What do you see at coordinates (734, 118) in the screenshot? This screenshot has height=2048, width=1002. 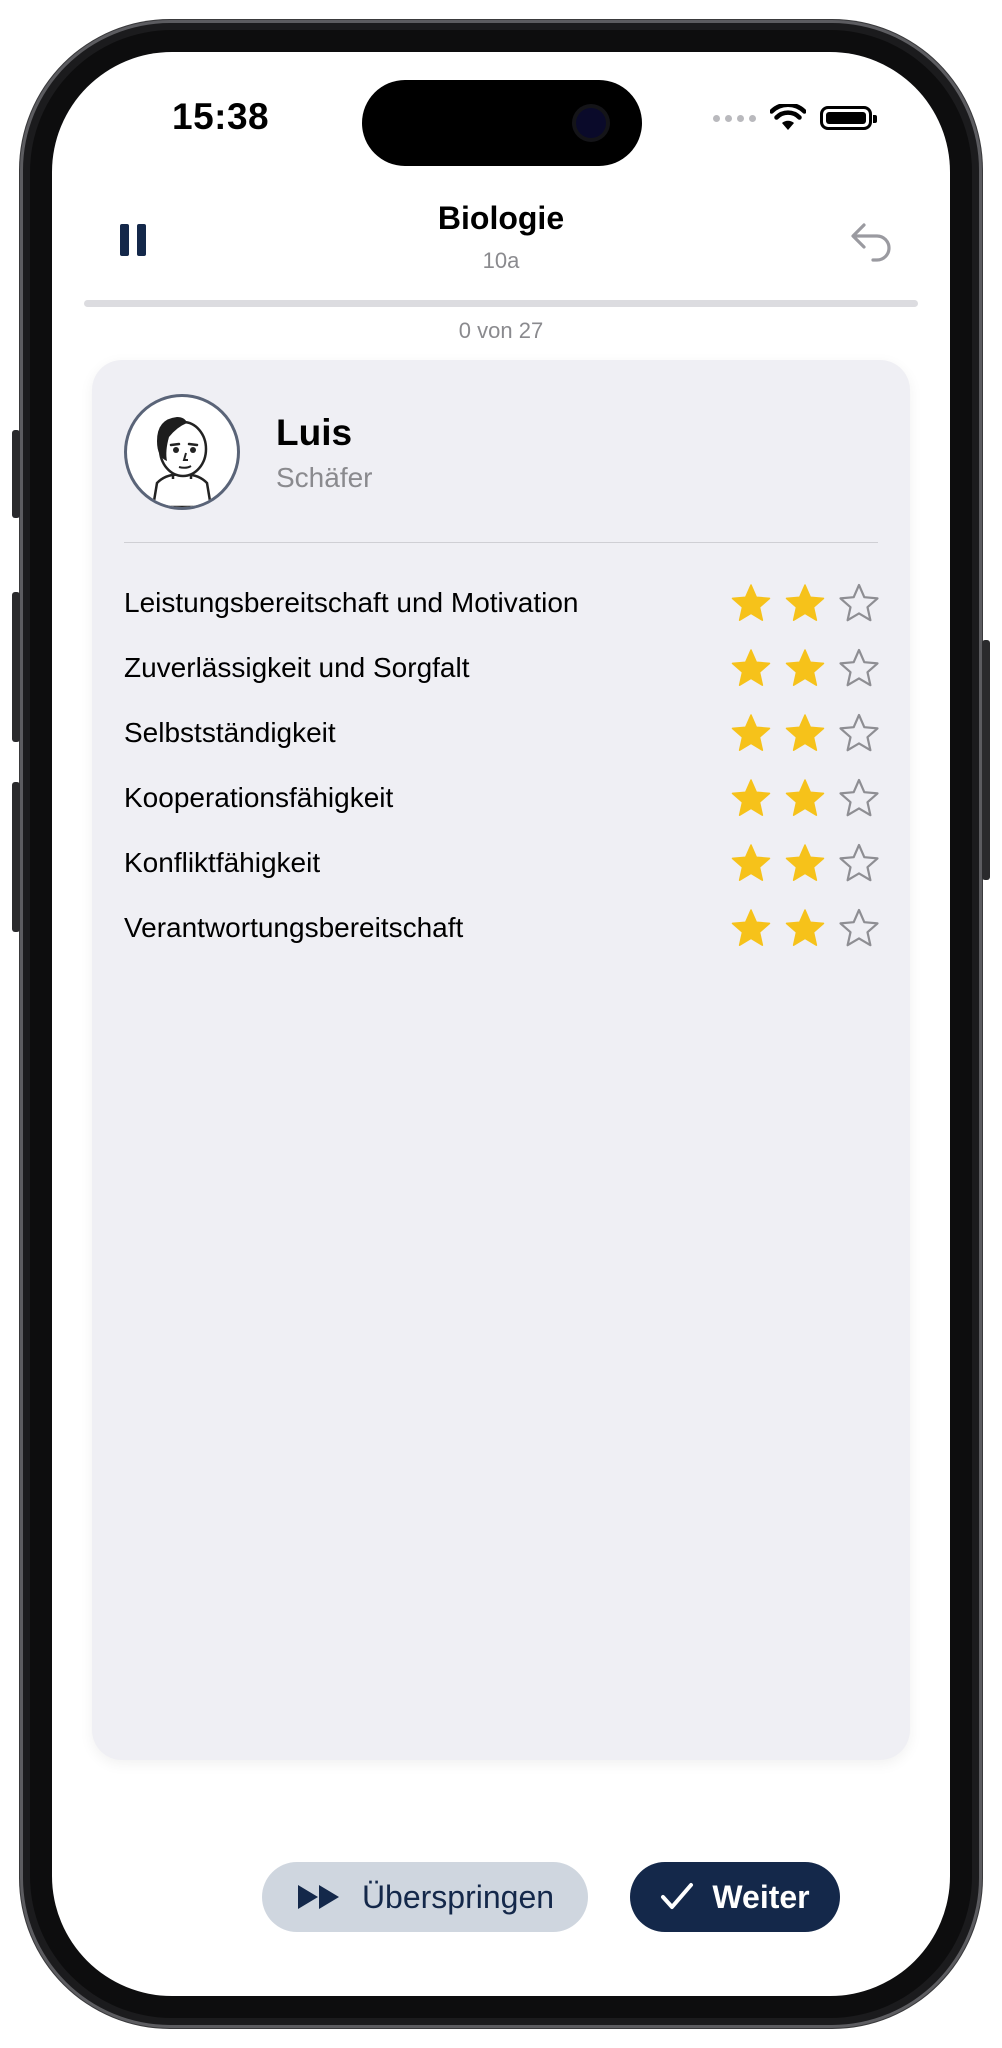 I see `cellular-signal-icon` at bounding box center [734, 118].